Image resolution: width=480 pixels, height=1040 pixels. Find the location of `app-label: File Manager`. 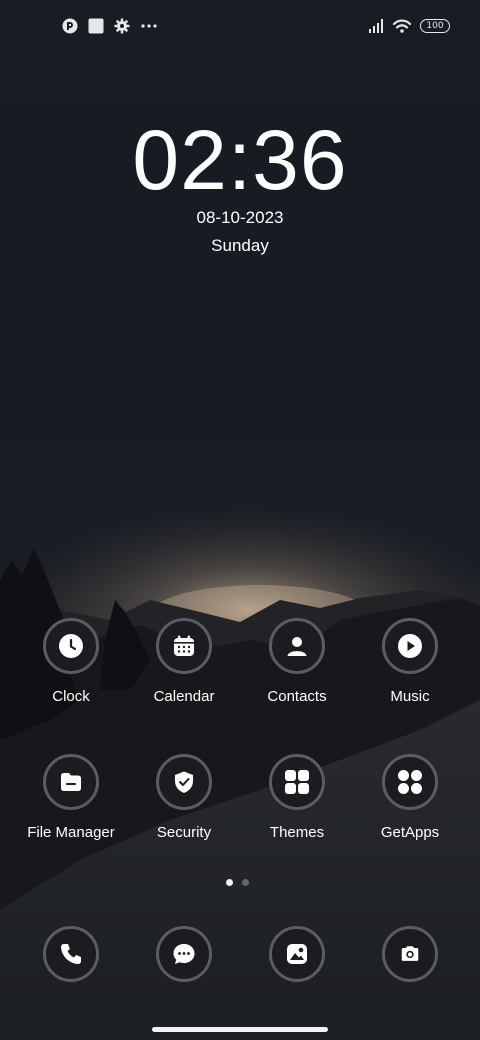

app-label: File Manager is located at coordinates (71, 832).